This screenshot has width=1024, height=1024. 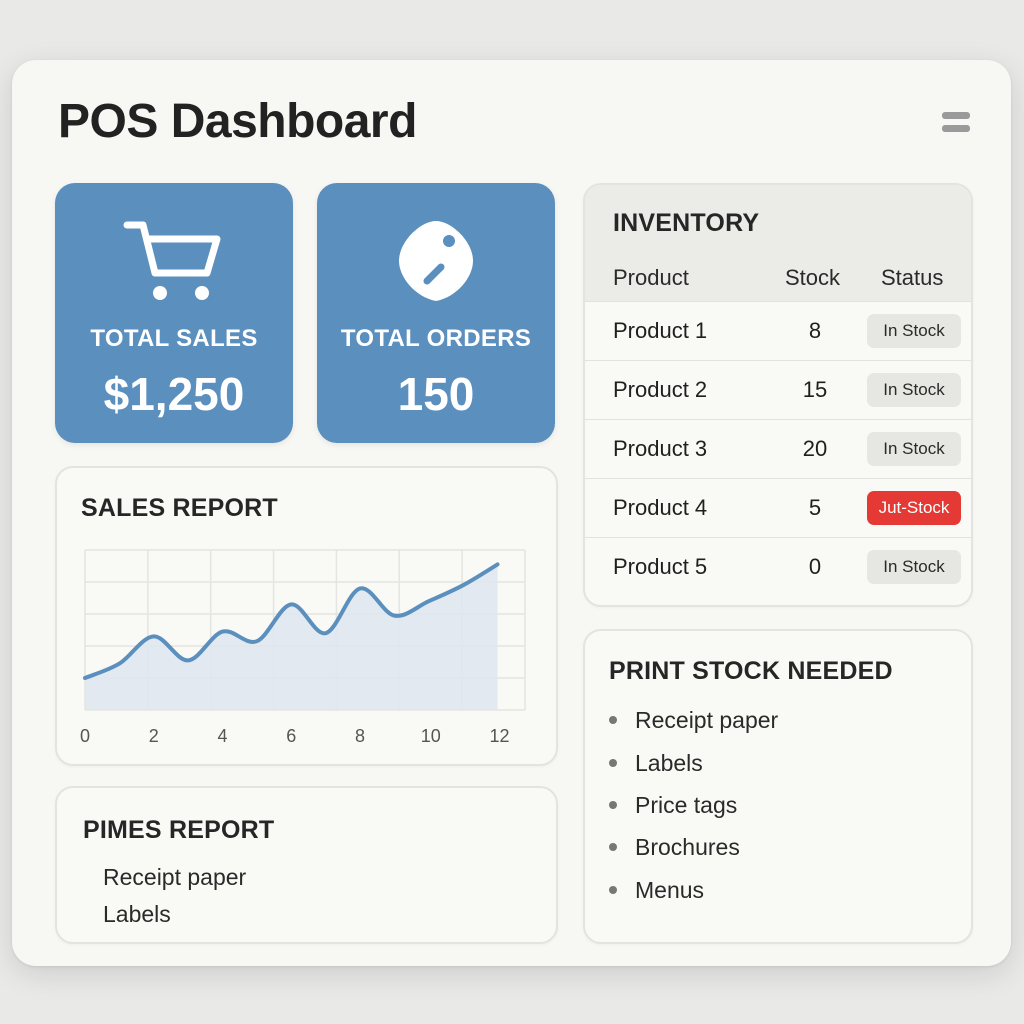 I want to click on table-row: Product 1 8 In Stock, so click(x=778, y=330).